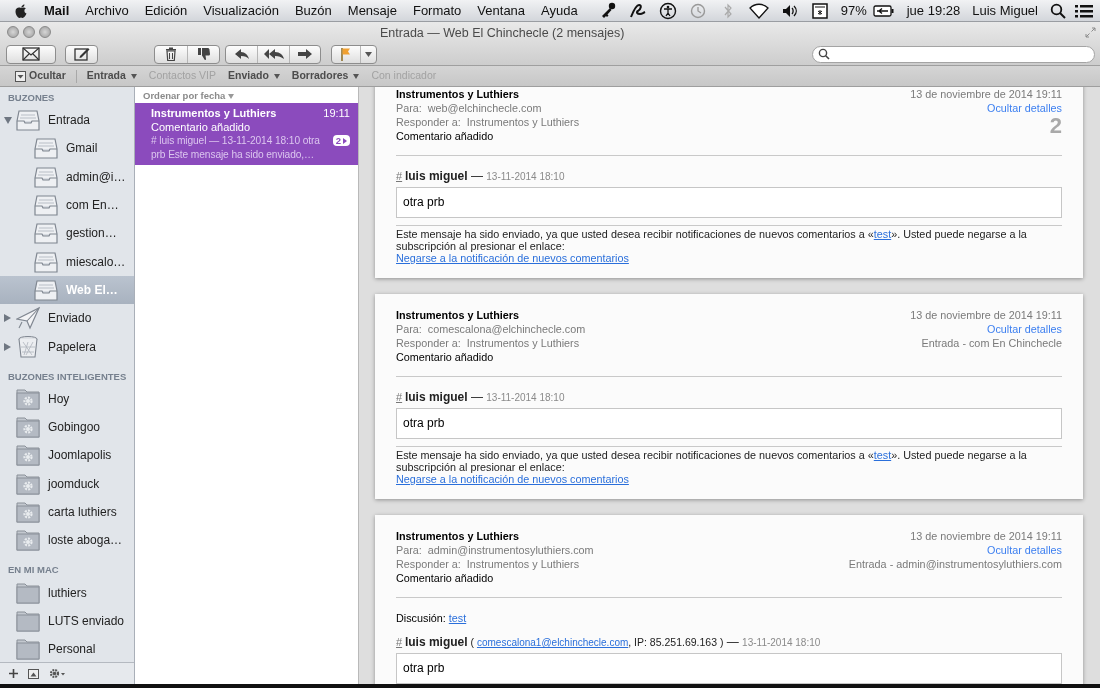  I want to click on search-icon, so click(1058, 10).